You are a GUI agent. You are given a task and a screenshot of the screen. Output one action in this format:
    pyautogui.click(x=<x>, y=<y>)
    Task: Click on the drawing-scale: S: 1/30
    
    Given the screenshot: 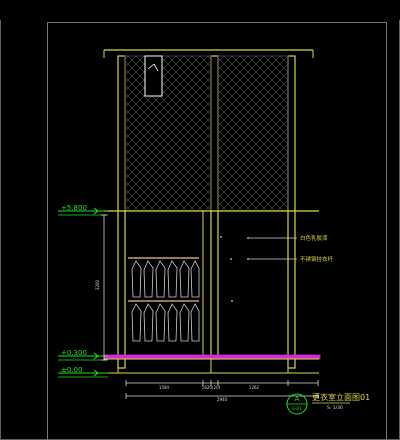 What is the action you would take?
    pyautogui.click(x=335, y=408)
    